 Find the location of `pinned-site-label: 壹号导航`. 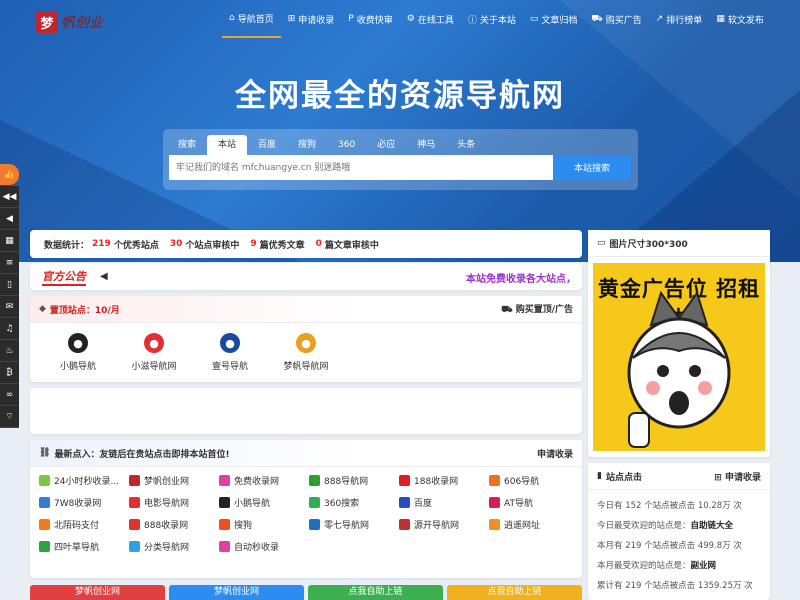

pinned-site-label: 壹号导航 is located at coordinates (229, 367).